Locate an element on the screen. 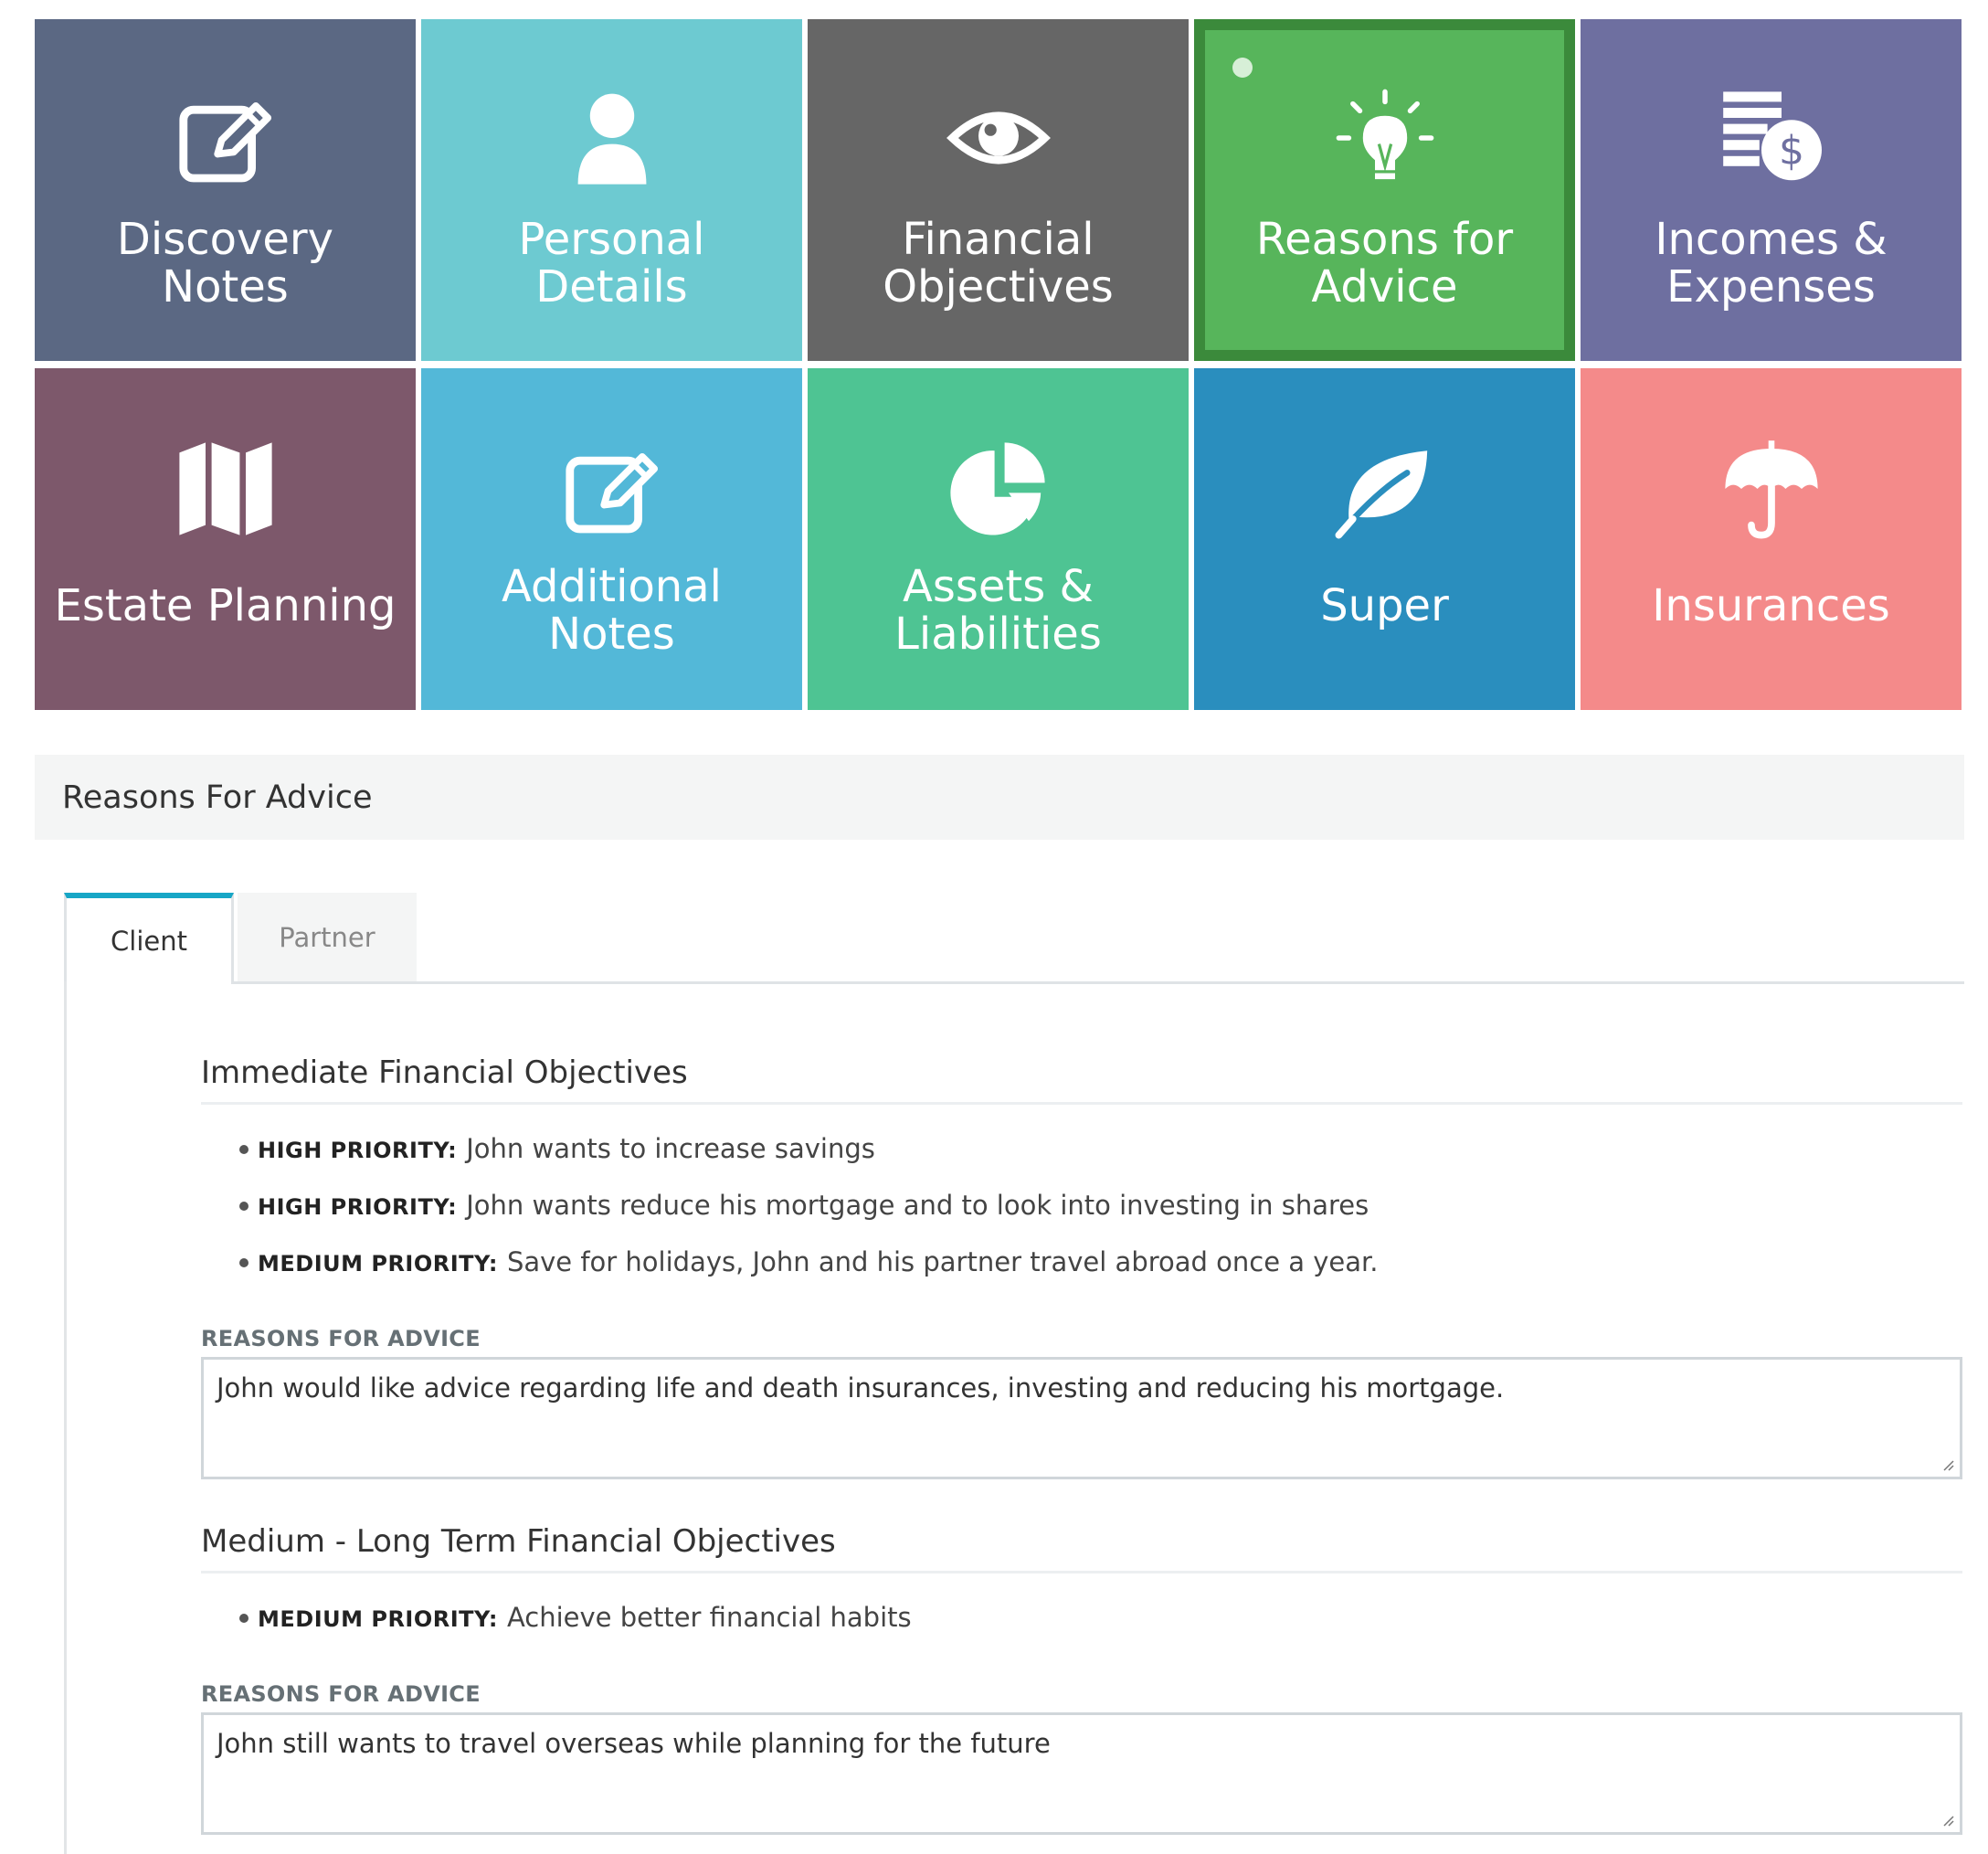 The image size is (1988, 1854). tile-discovery-notes: Discovery Notes is located at coordinates (226, 190).